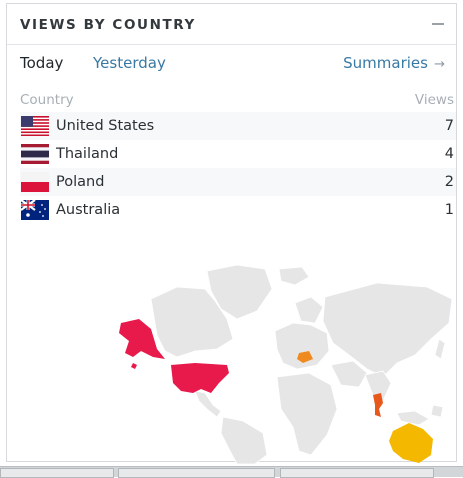  What do you see at coordinates (80, 182) in the screenshot?
I see `country-name: Poland` at bounding box center [80, 182].